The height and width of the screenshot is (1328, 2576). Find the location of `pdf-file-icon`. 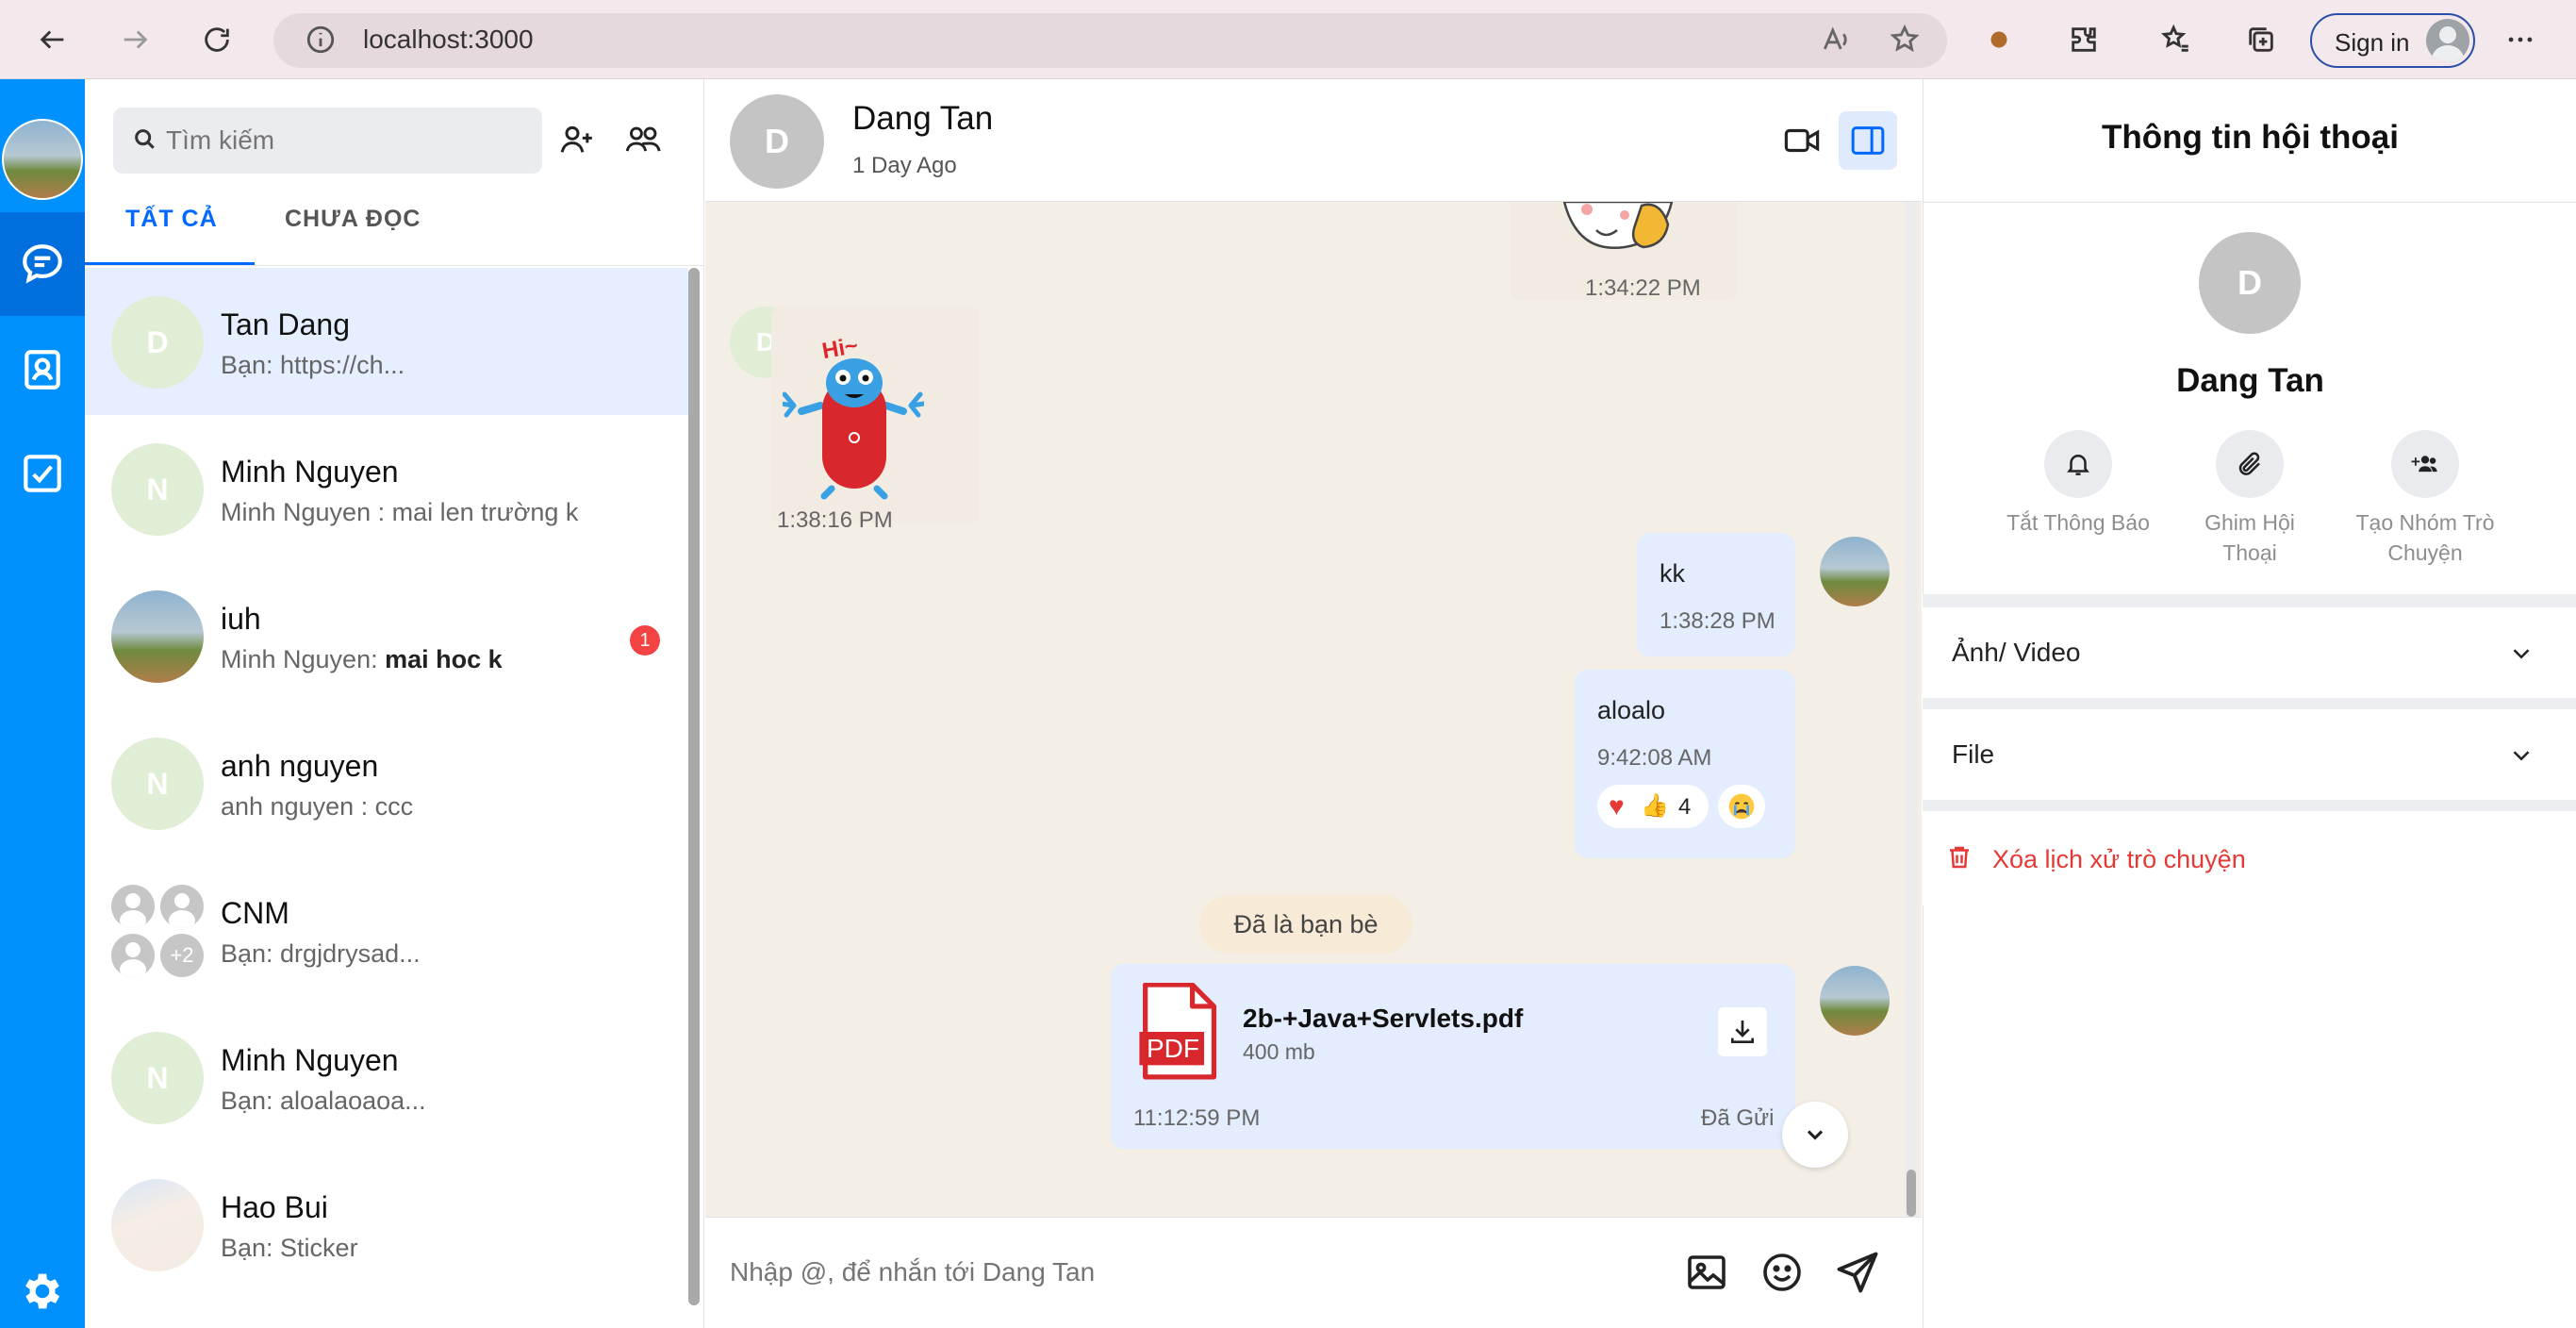

pdf-file-icon is located at coordinates (1178, 1032).